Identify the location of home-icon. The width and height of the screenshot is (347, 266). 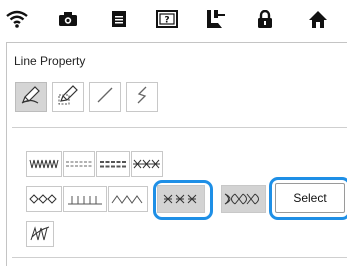
(318, 19).